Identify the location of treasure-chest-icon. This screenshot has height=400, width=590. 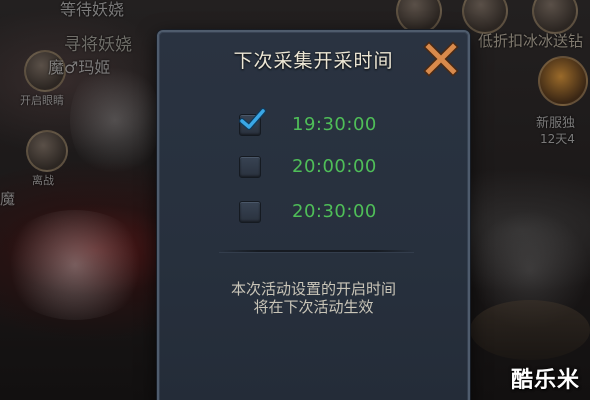
(563, 81).